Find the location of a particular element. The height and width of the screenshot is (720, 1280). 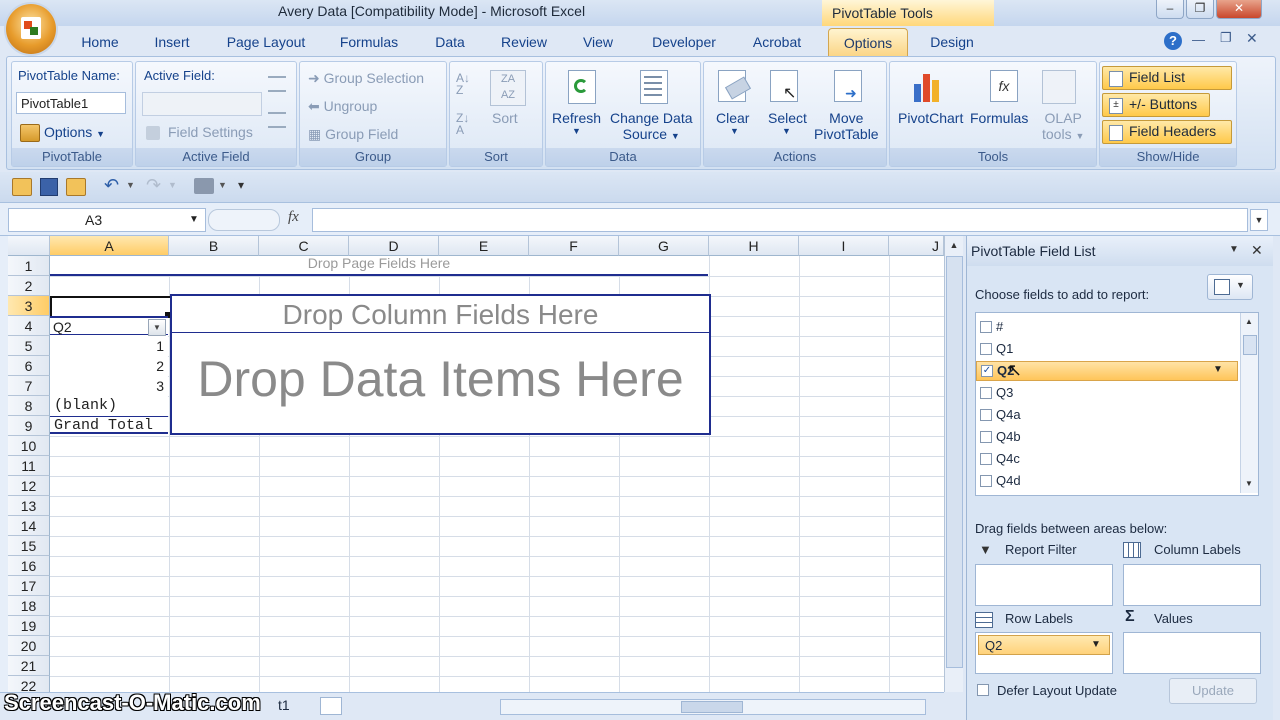

active-field-input is located at coordinates (202, 104).